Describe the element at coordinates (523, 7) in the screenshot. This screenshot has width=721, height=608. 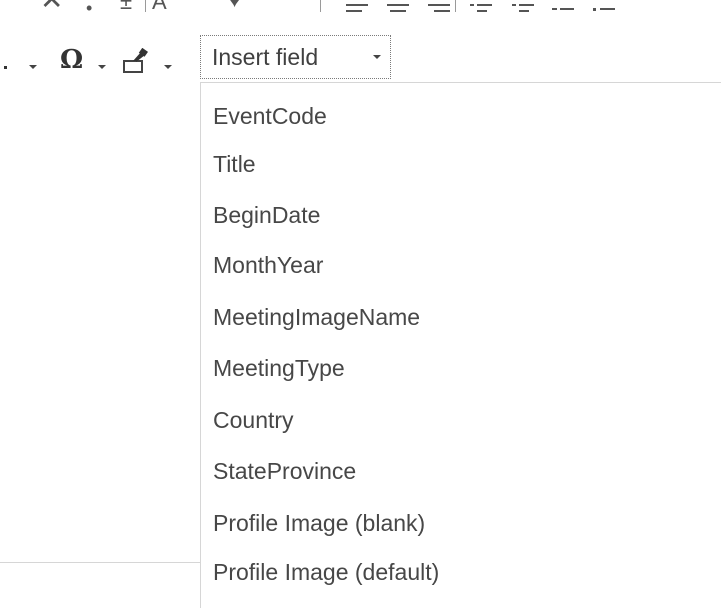
I see `outdent-icon` at that location.